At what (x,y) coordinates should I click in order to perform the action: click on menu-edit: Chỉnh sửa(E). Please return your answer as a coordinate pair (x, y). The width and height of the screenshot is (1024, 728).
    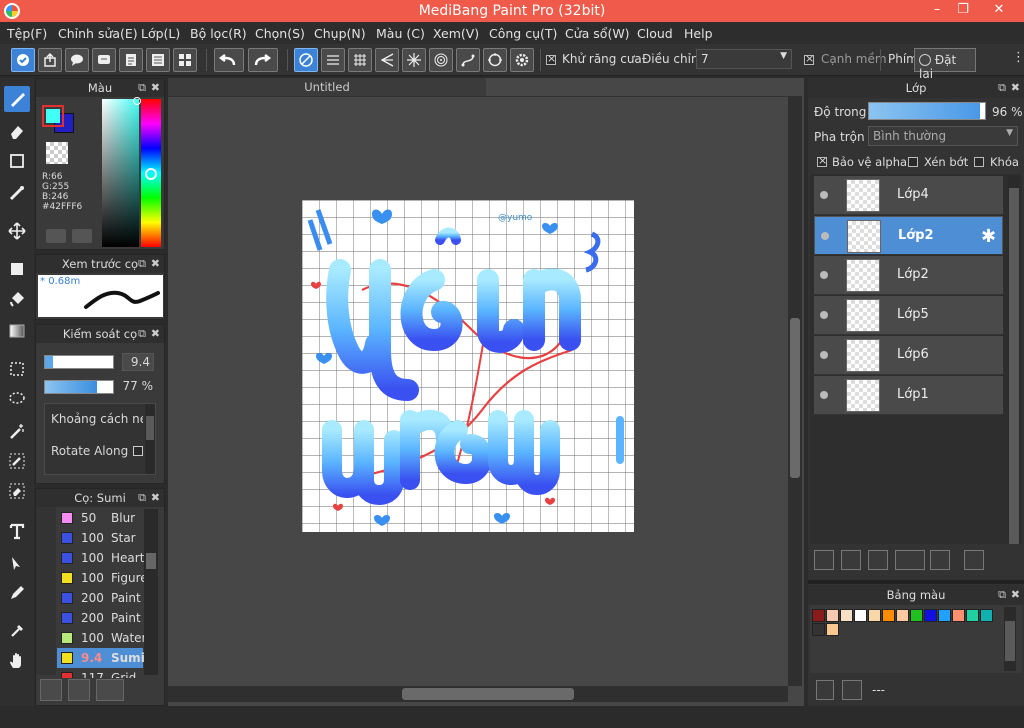
    Looking at the image, I should click on (98, 33).